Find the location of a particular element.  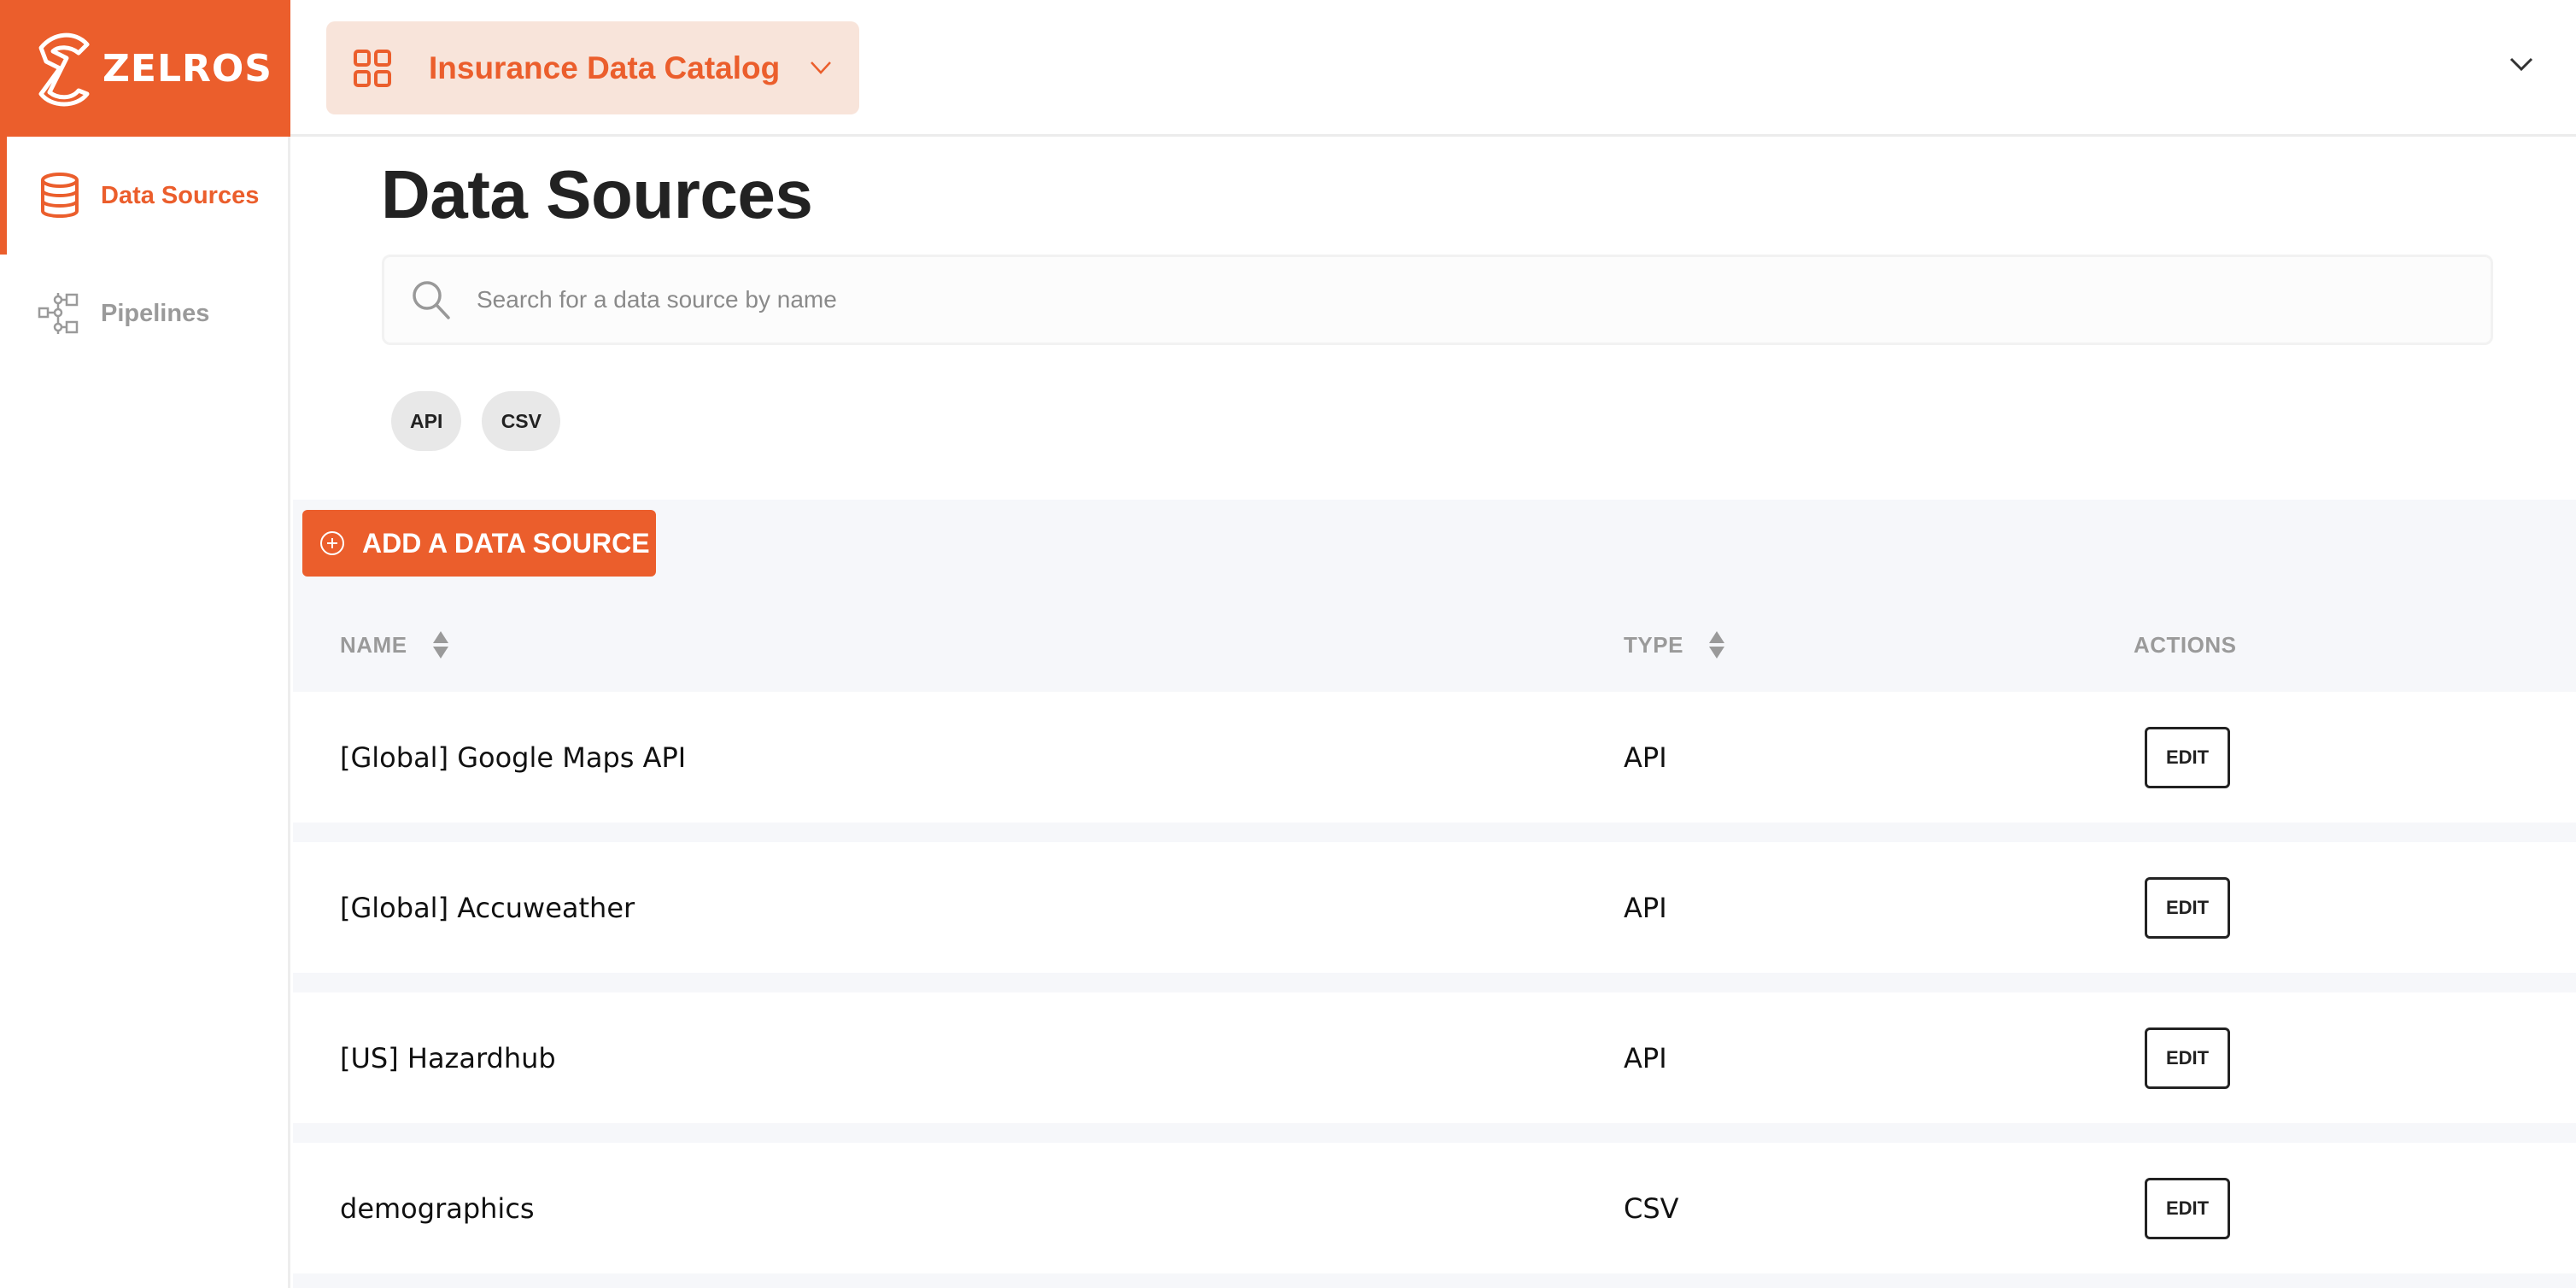

cell-name: [US] Hazardhub is located at coordinates (448, 1057).